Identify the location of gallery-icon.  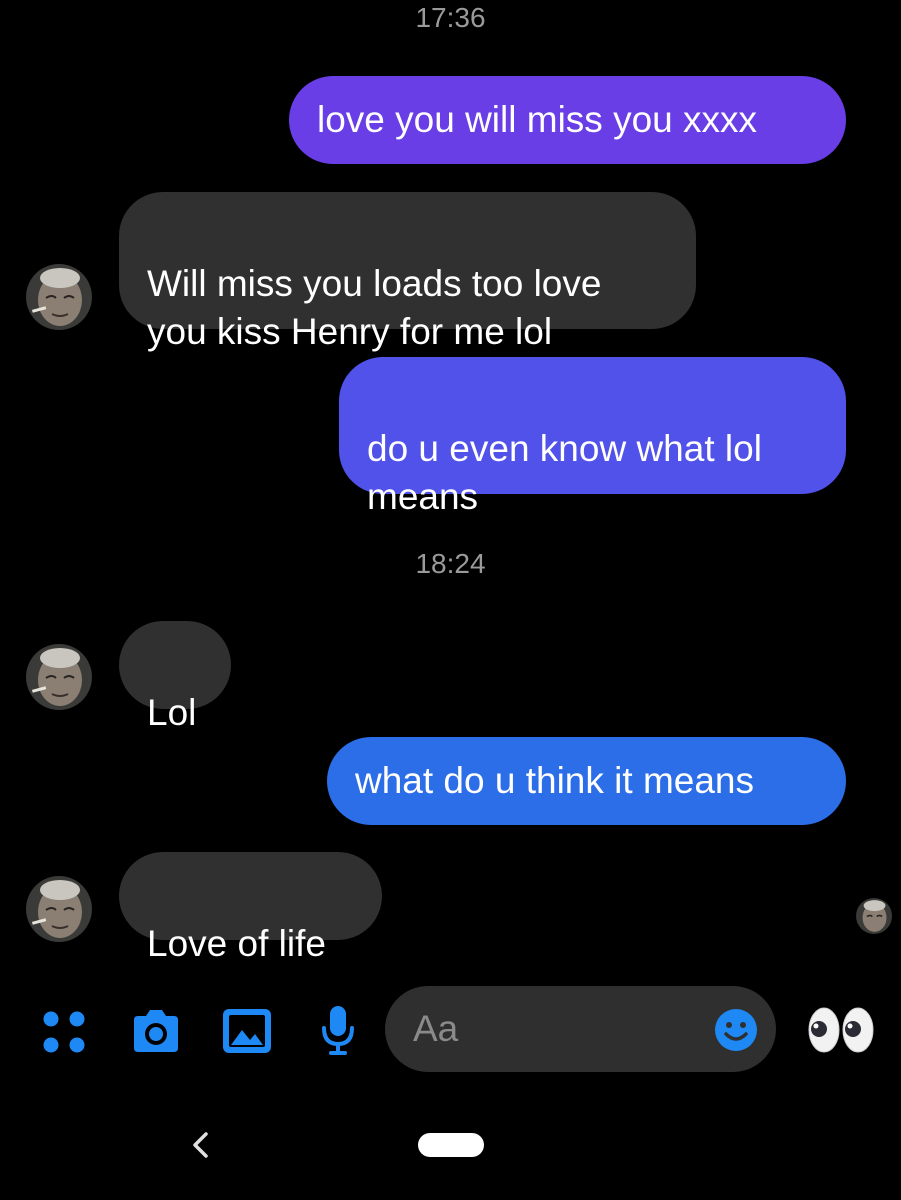
(247, 1031).